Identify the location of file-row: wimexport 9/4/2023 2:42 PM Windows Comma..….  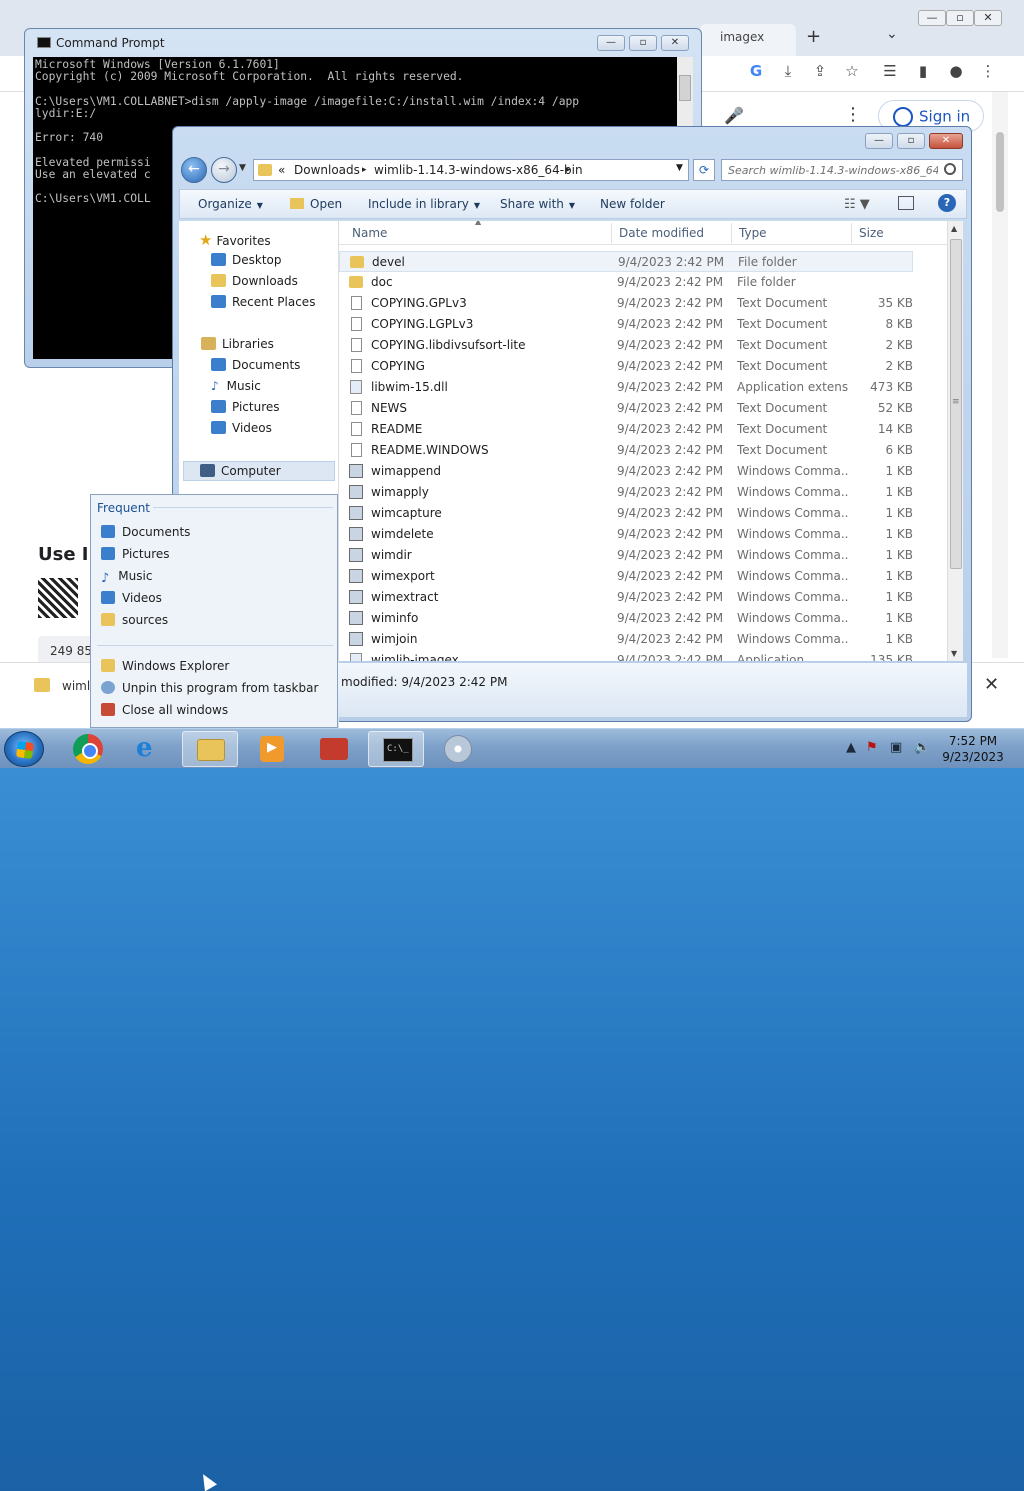
(626, 576).